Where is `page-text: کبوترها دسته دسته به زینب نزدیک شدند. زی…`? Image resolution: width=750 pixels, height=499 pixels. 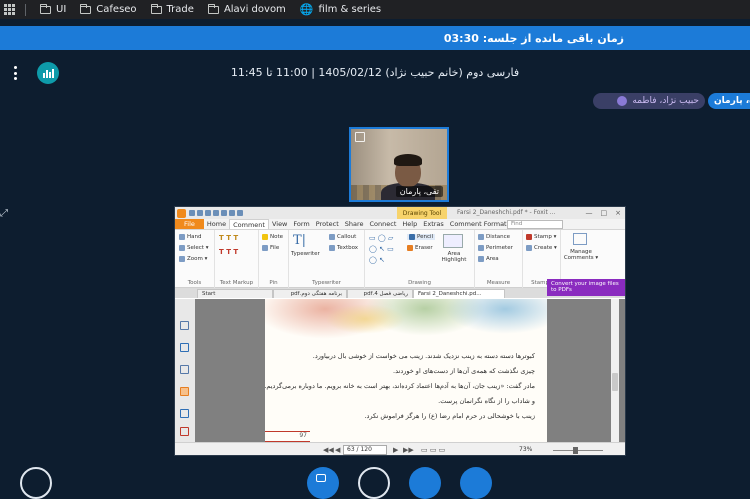
page-text: کبوترها دسته دسته به زینب نزدیک شدند. زی… is located at coordinates (400, 386).